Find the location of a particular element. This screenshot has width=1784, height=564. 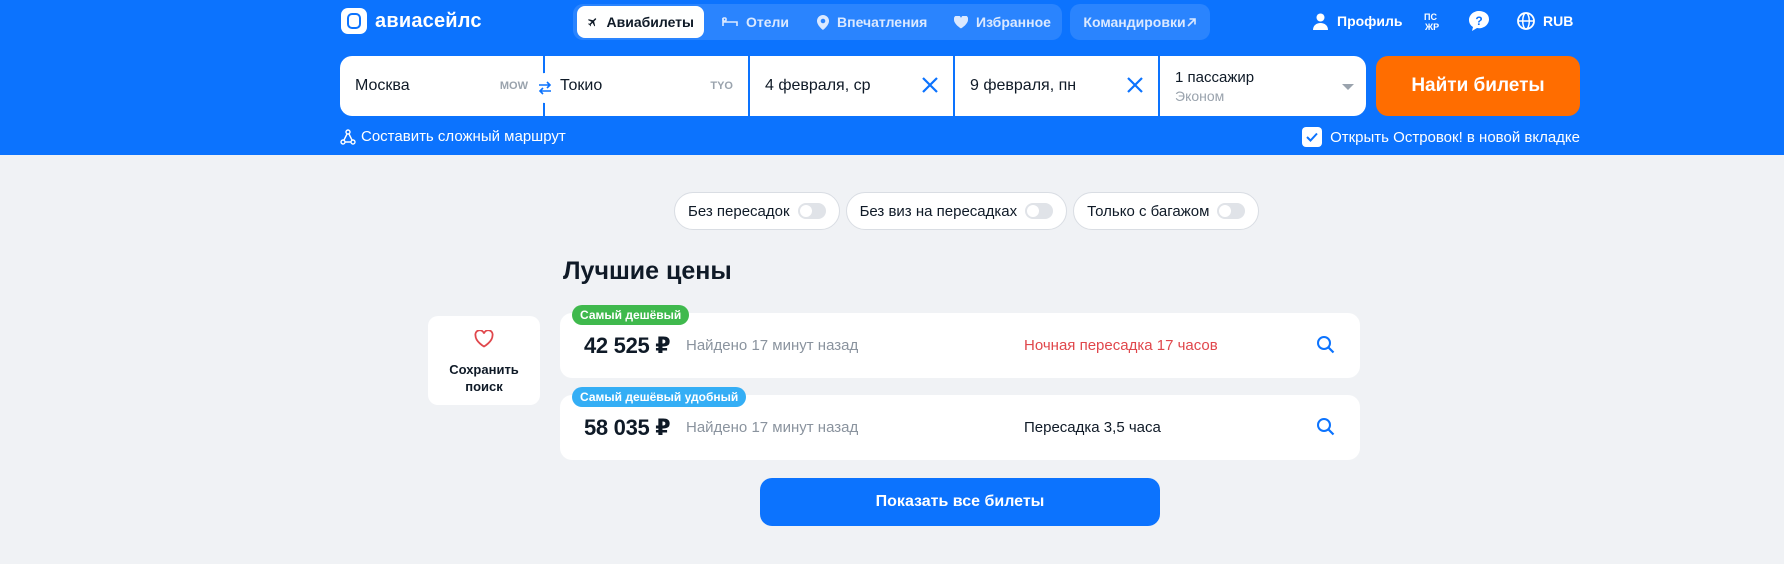

depart-date-field: 4 февраля, ср is located at coordinates (851, 86).